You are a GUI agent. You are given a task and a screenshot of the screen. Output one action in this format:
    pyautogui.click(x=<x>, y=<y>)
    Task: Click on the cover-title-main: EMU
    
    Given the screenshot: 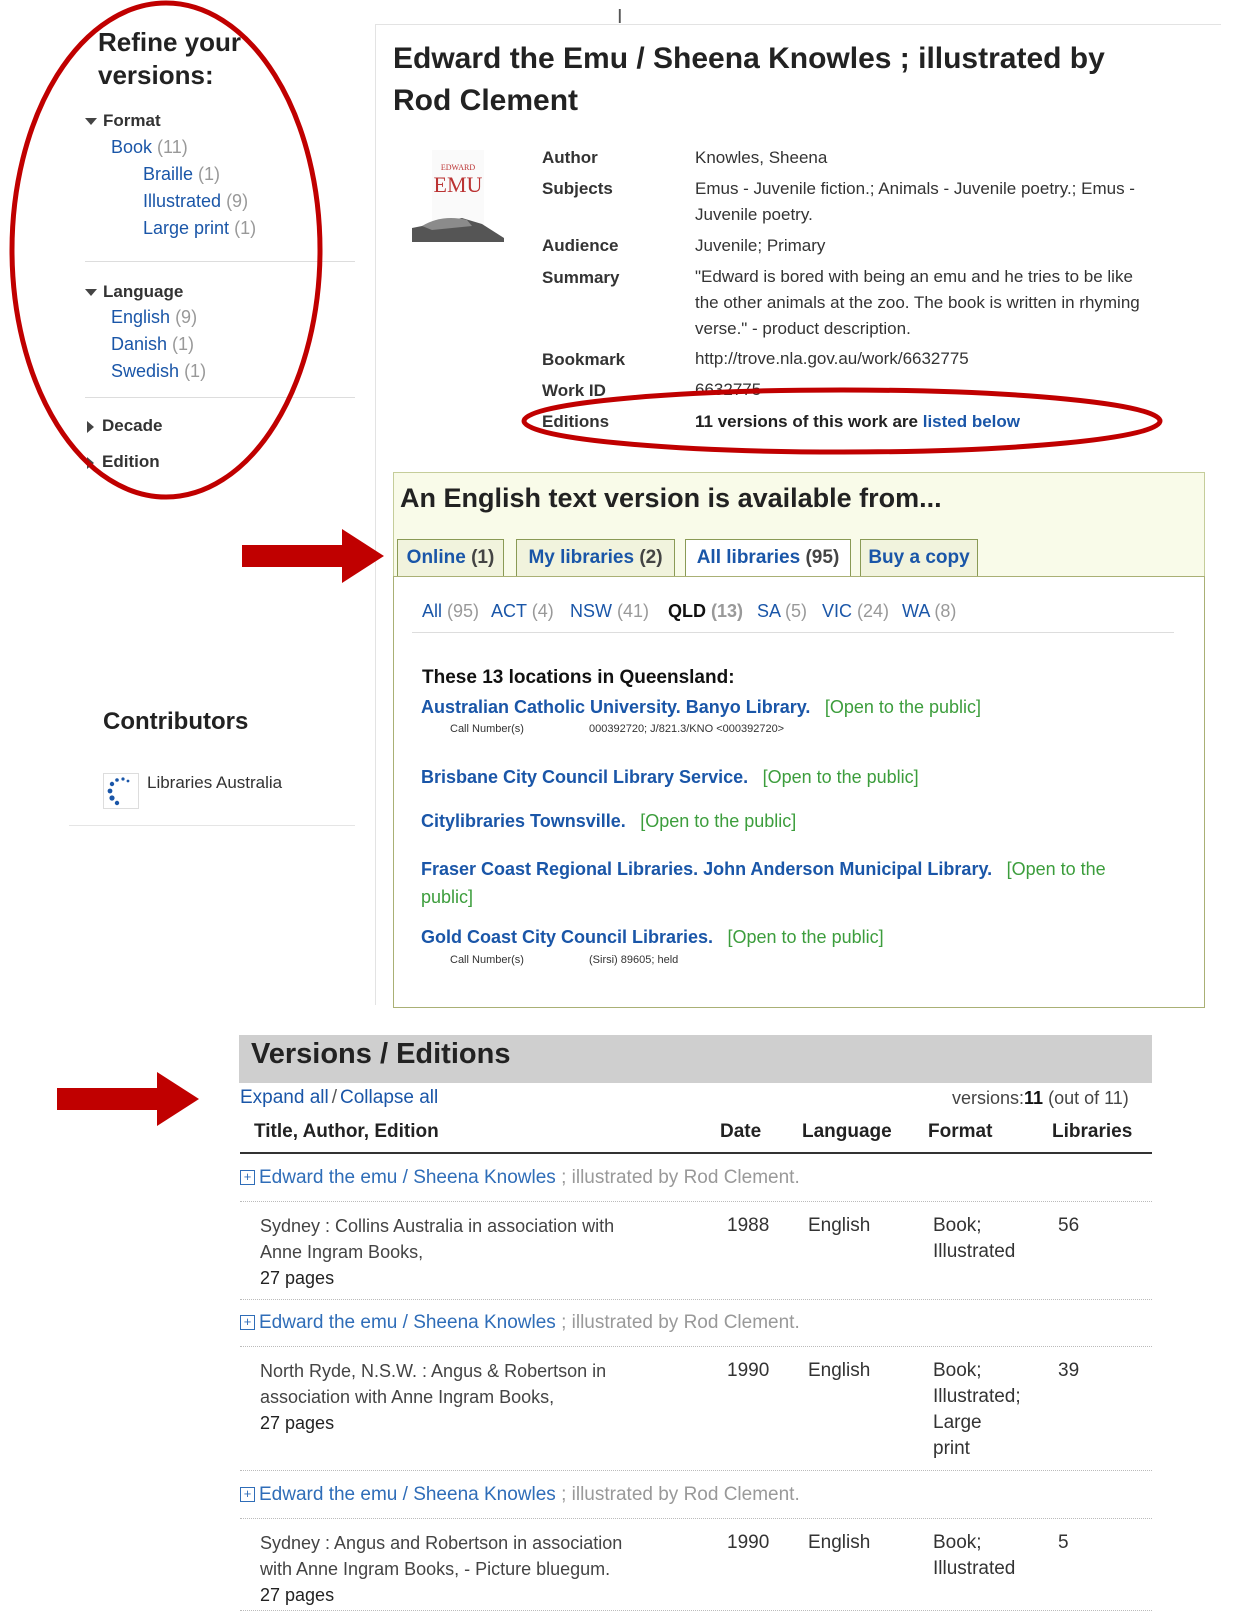 What is the action you would take?
    pyautogui.click(x=458, y=184)
    